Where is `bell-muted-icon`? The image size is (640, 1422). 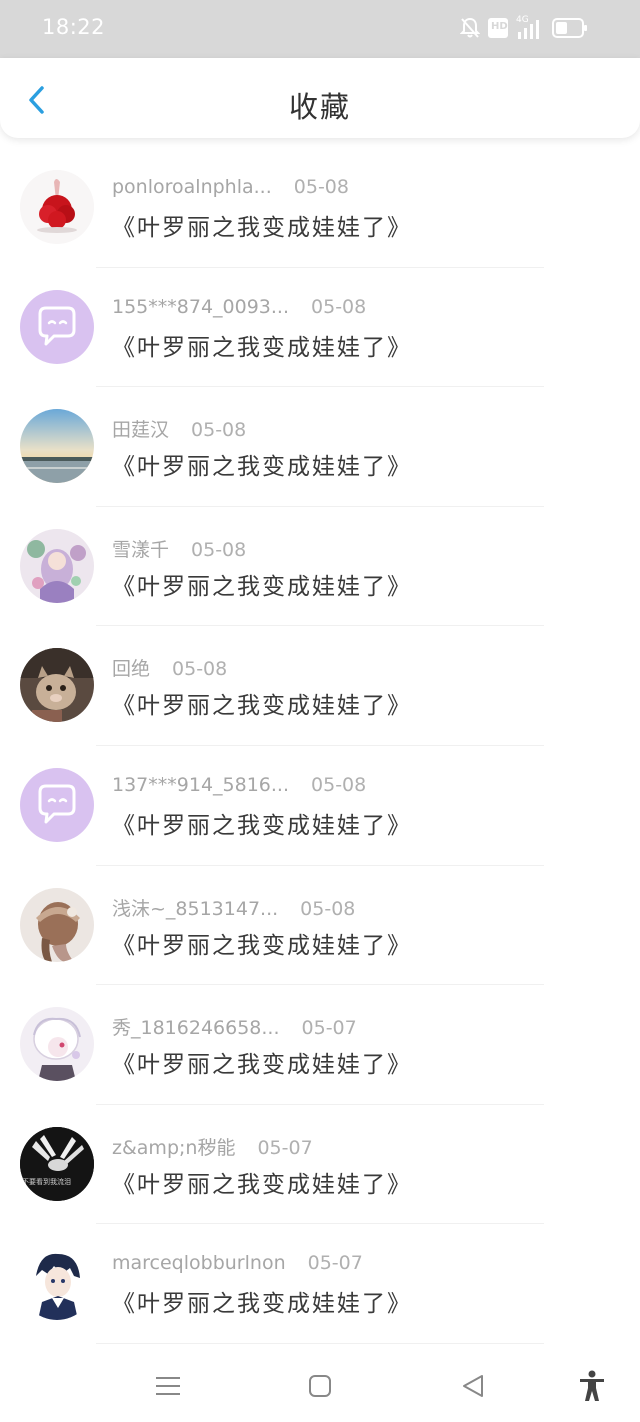
bell-muted-icon is located at coordinates (470, 30).